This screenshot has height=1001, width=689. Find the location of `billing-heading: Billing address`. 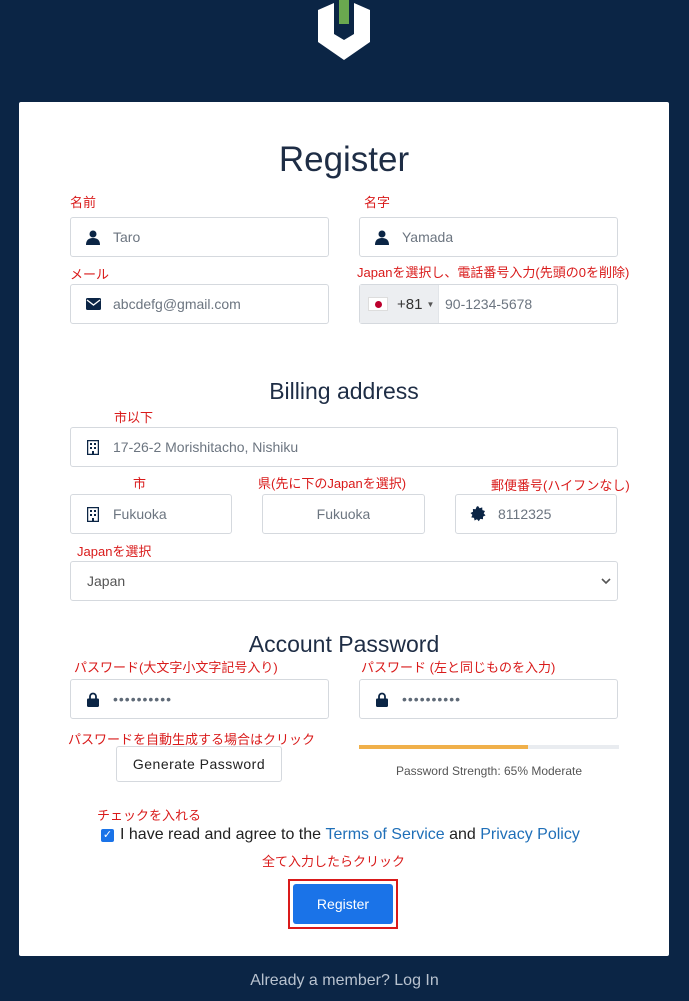

billing-heading: Billing address is located at coordinates (344, 391).